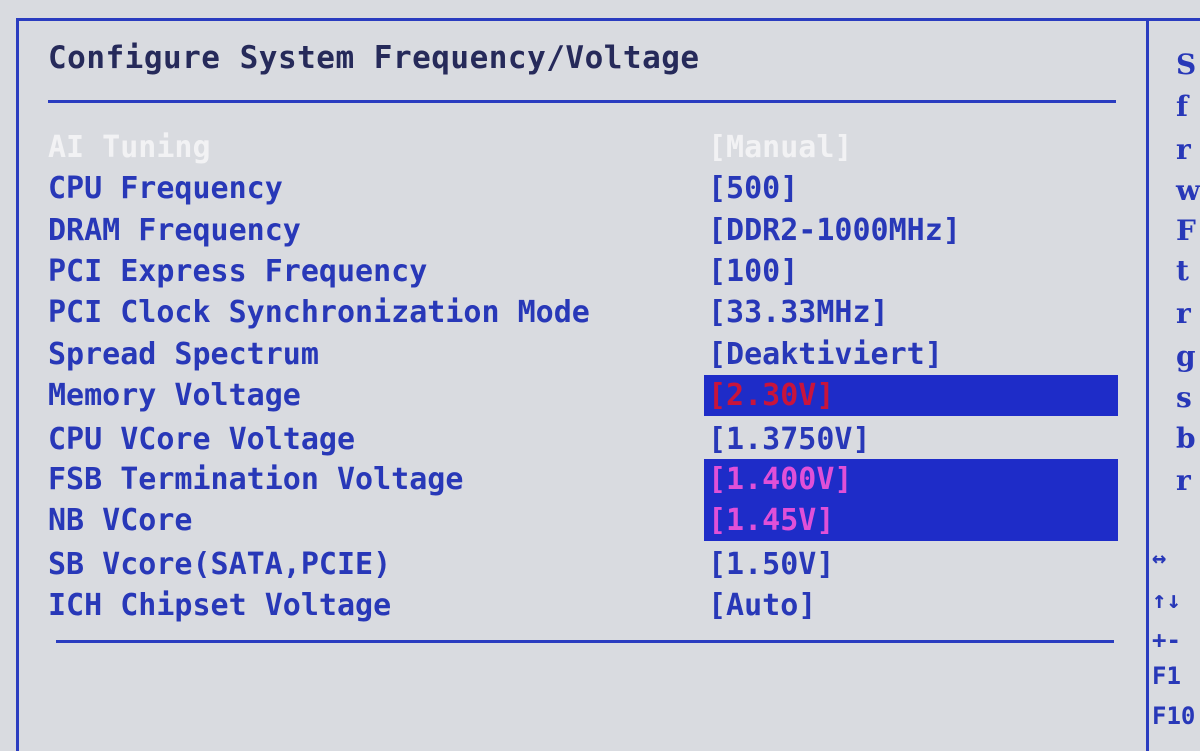 This screenshot has height=751, width=1200. I want to click on help-text-char: t, so click(1182, 270).